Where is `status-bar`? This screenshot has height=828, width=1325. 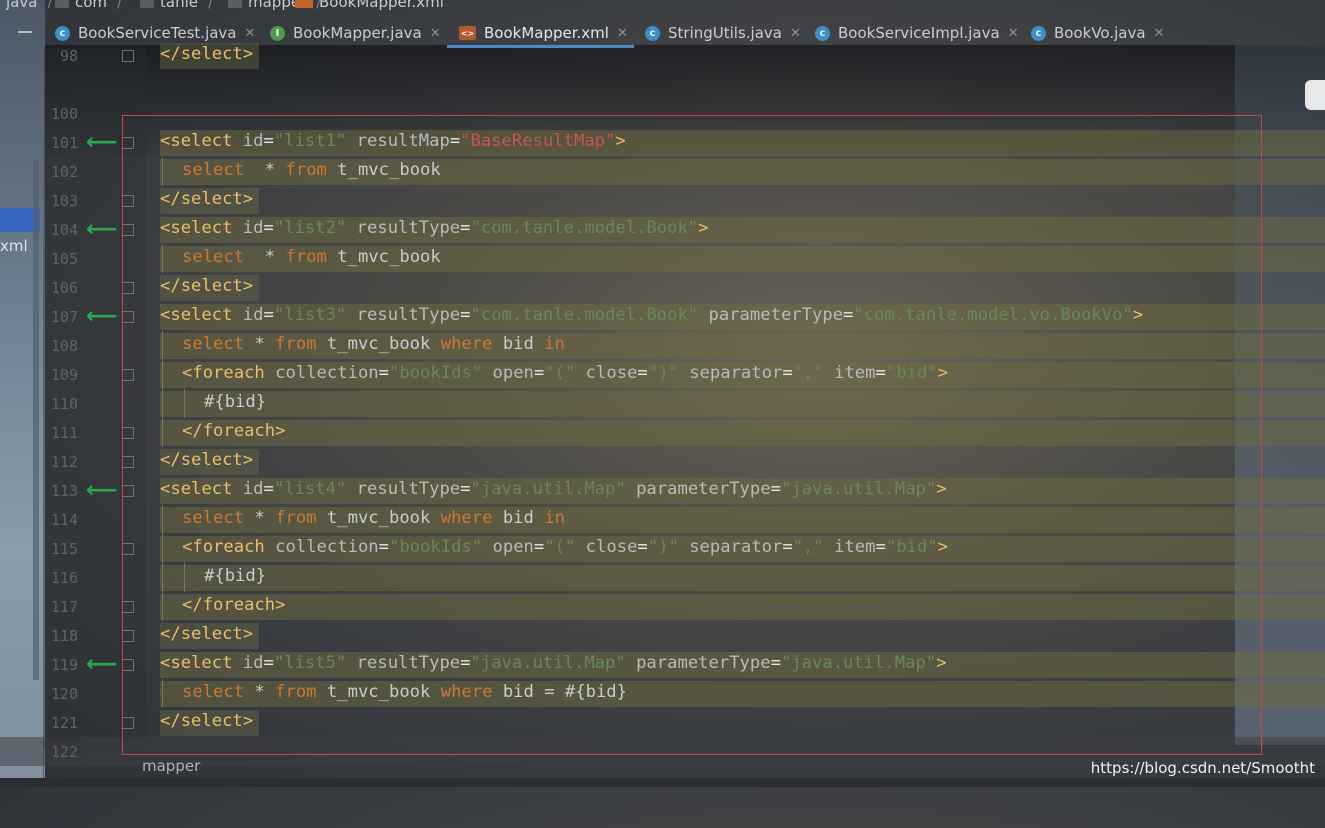 status-bar is located at coordinates (662, 782).